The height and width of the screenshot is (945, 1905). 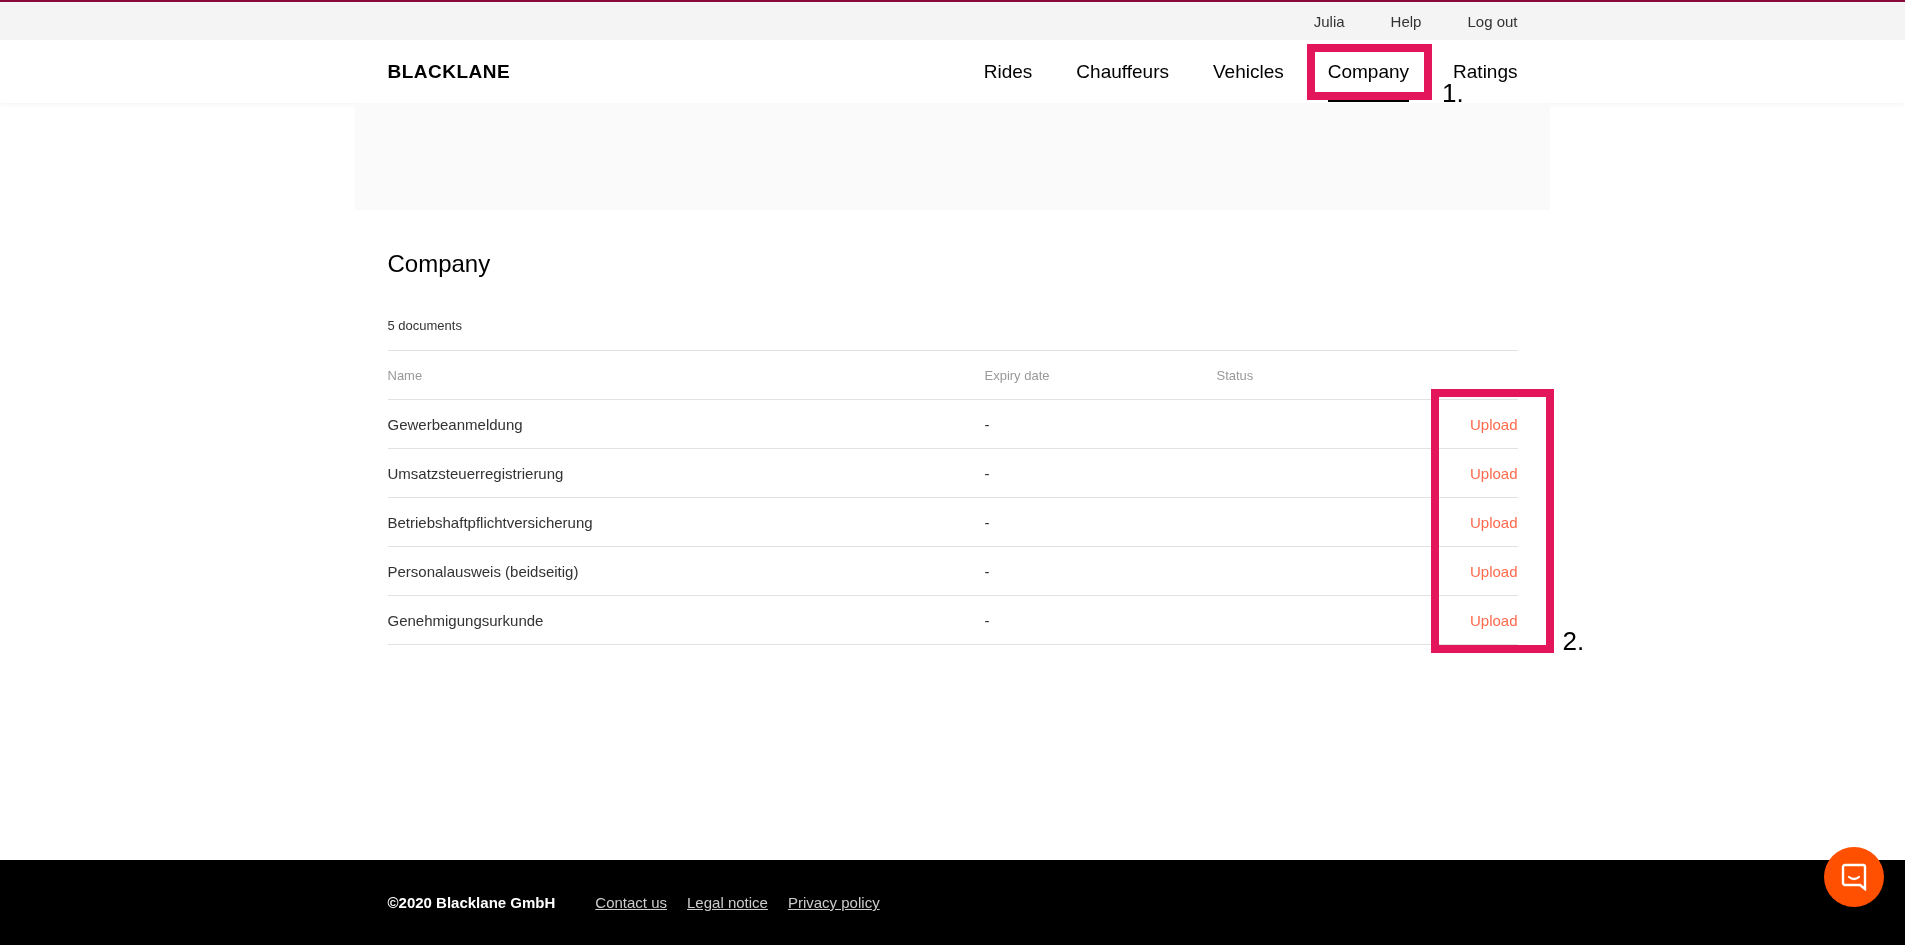 What do you see at coordinates (1017, 375) in the screenshot?
I see `column-header: Expiry date` at bounding box center [1017, 375].